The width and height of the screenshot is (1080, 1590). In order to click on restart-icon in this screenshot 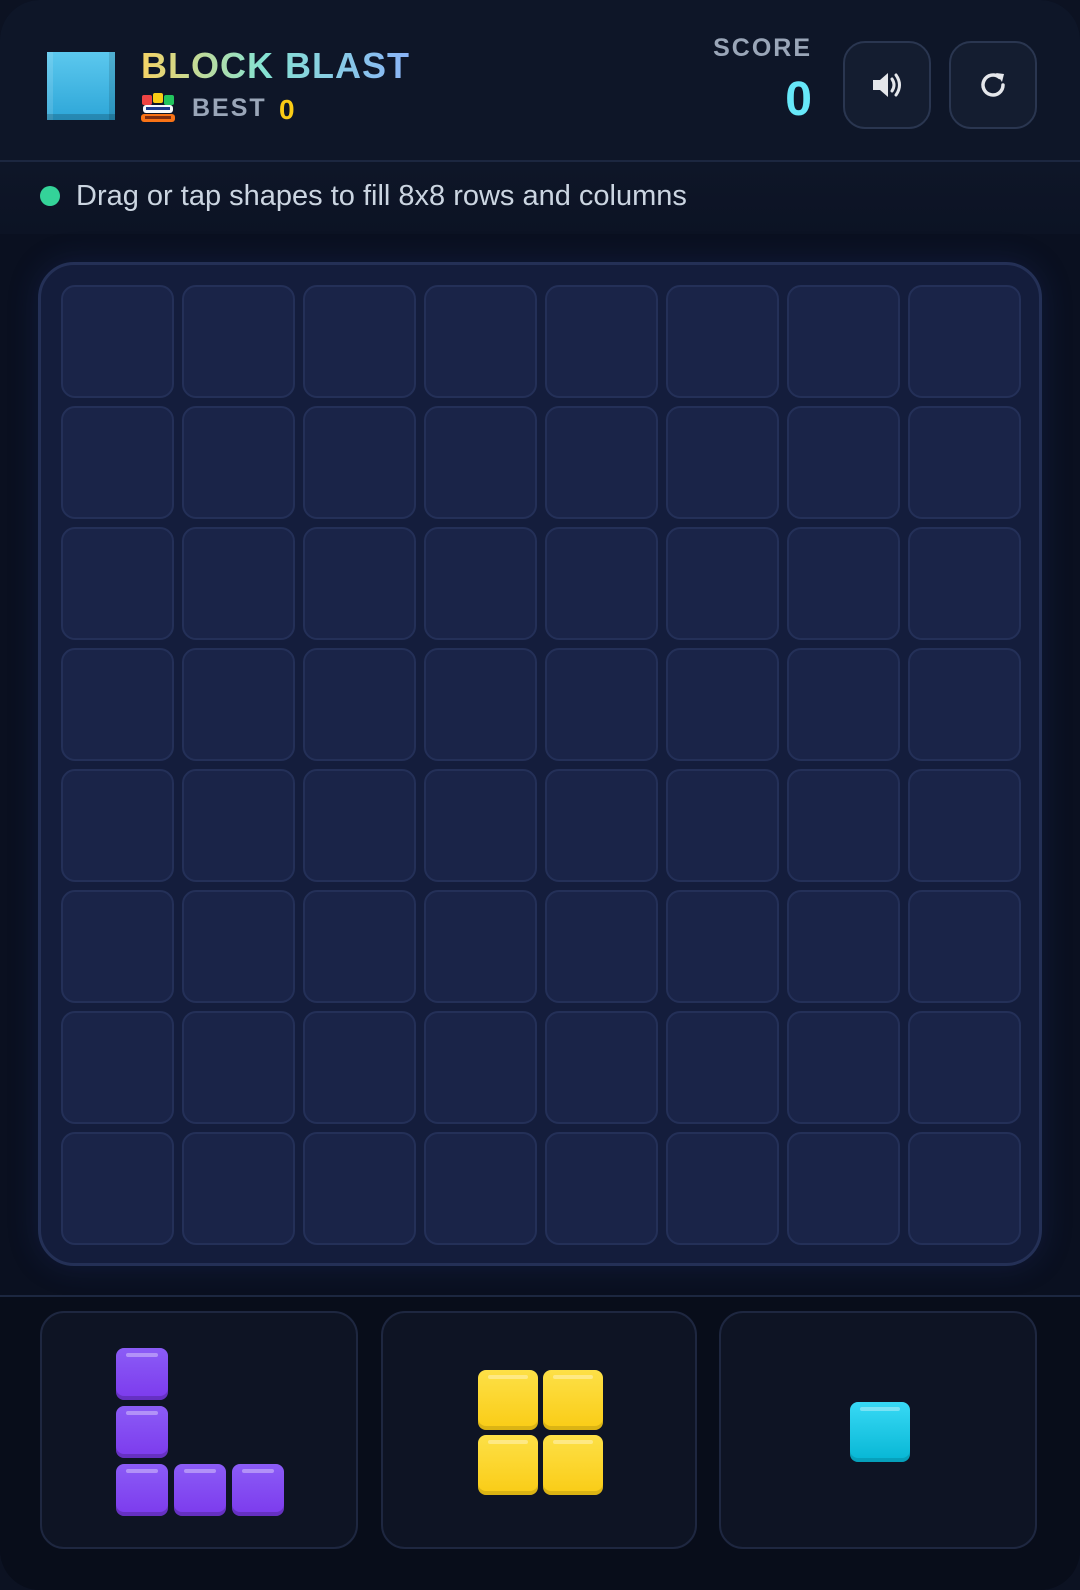, I will do `click(993, 85)`.